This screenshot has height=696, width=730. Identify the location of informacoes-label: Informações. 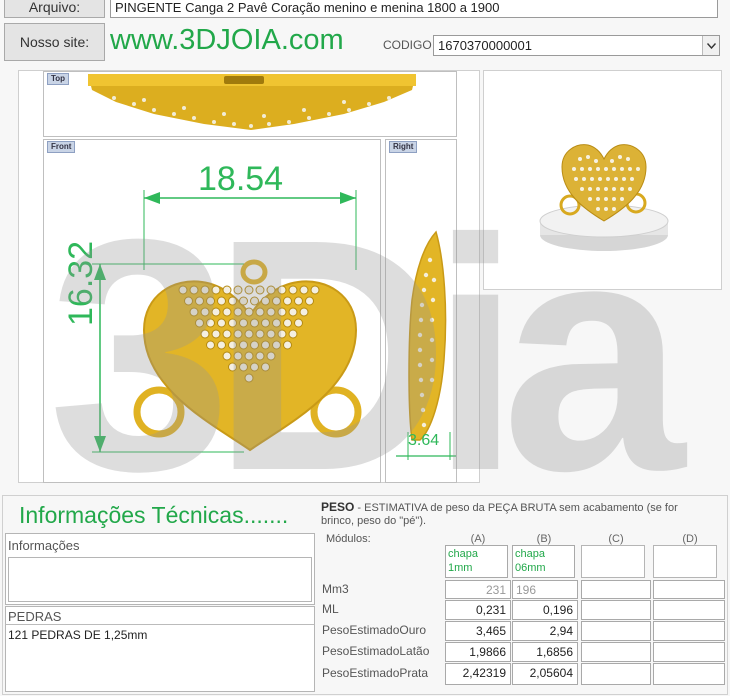
(44, 545).